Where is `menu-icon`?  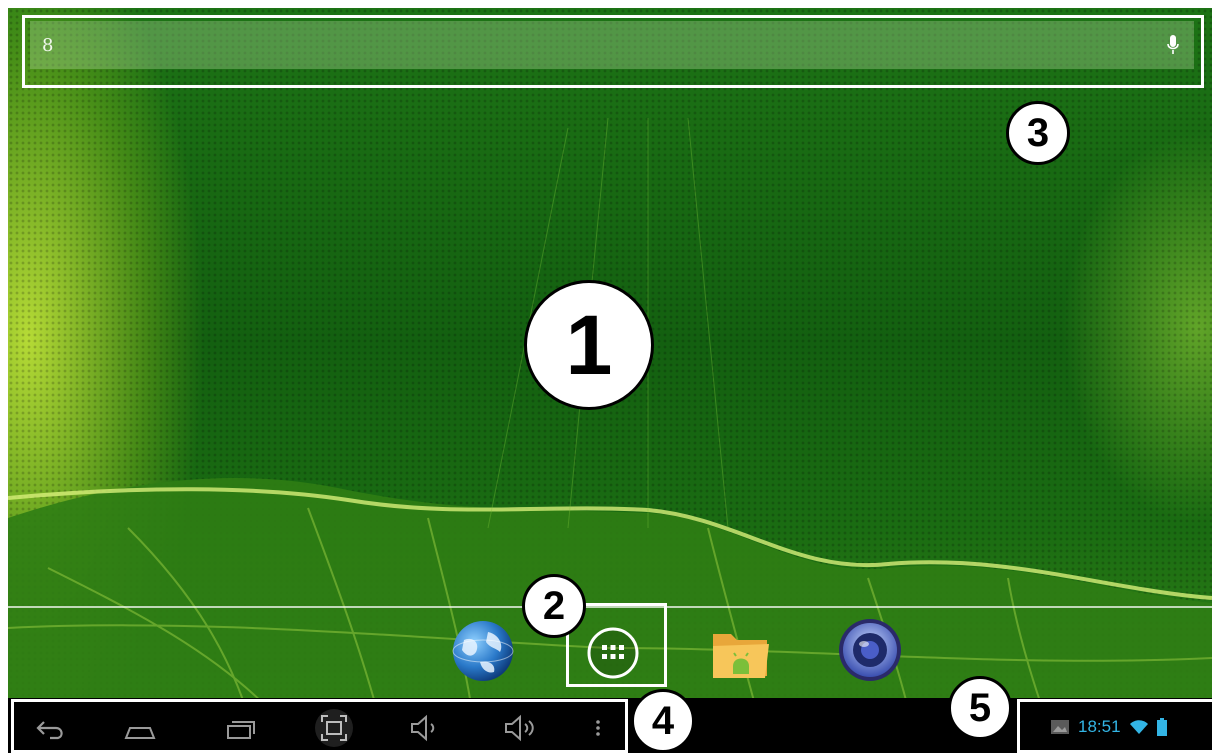 menu-icon is located at coordinates (598, 728).